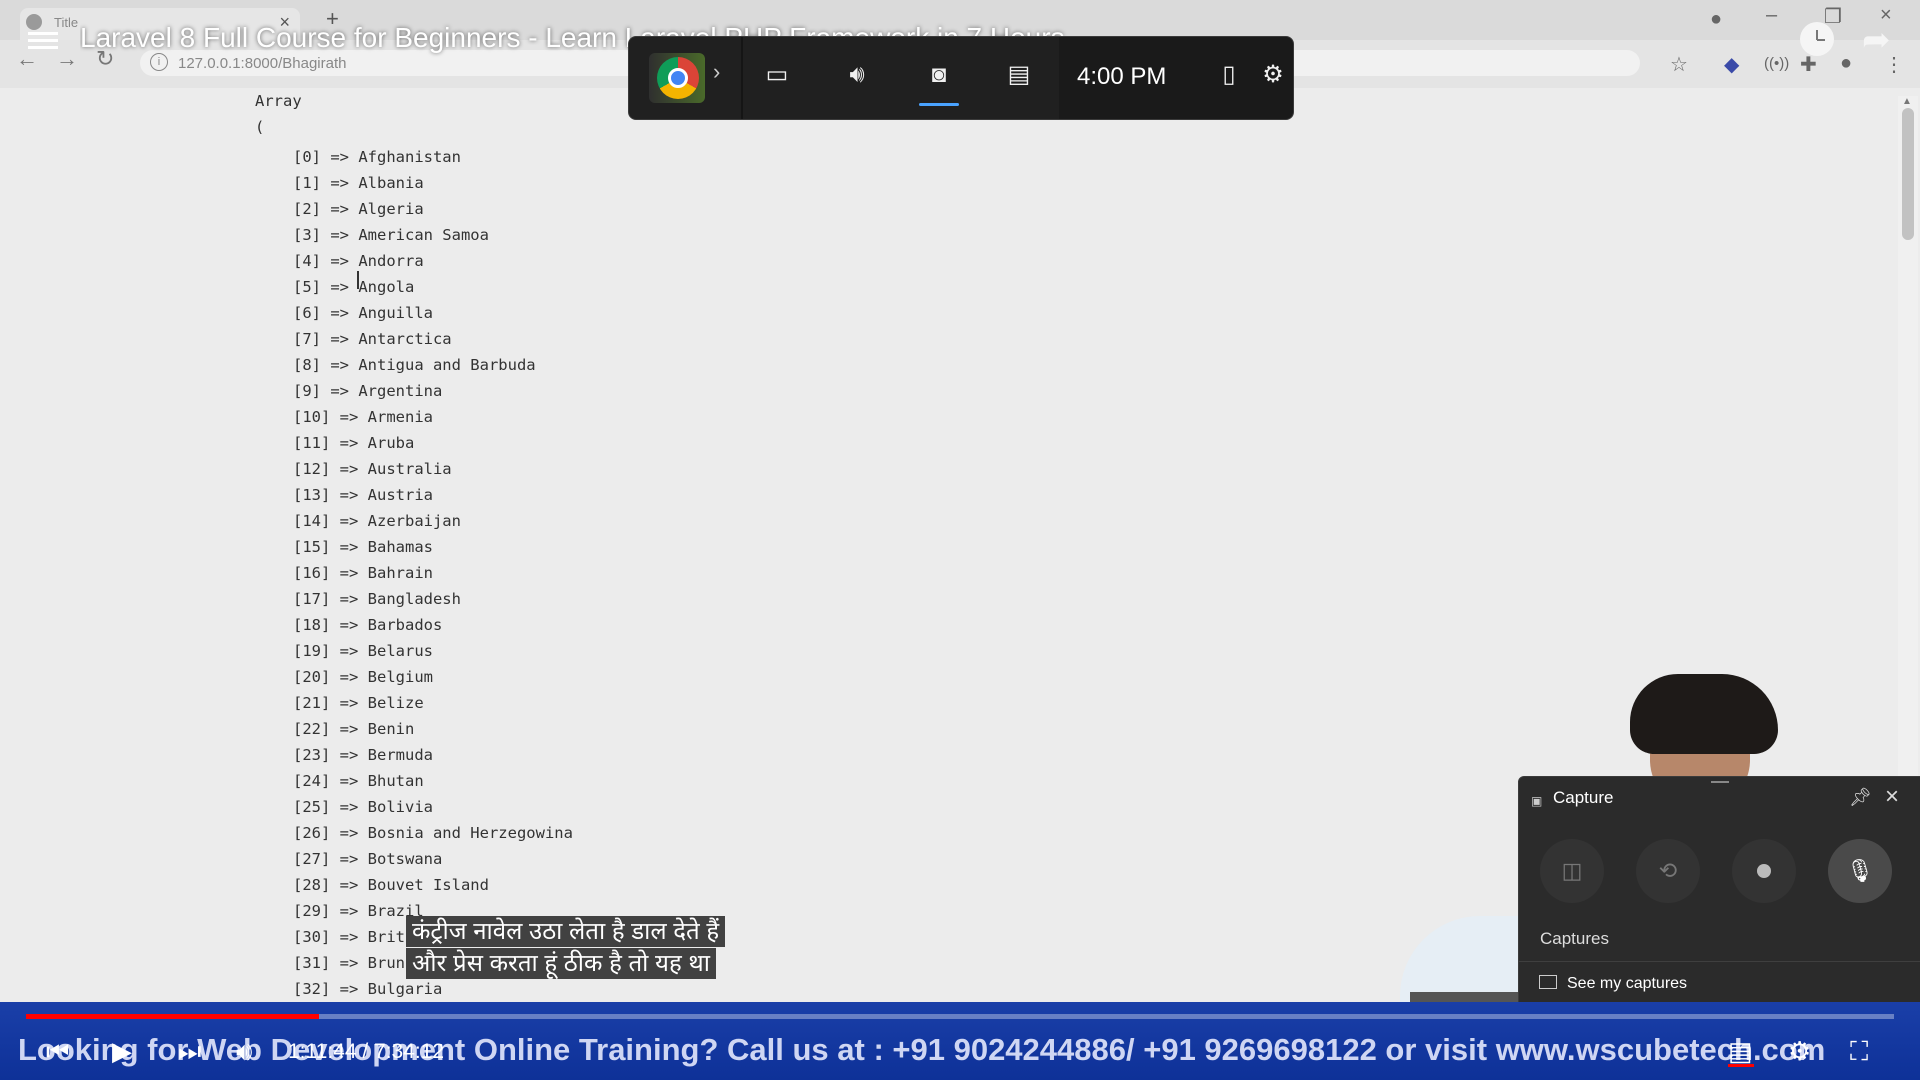 This screenshot has width=1920, height=1080. I want to click on array-item: [2] => Algeria, so click(358, 209).